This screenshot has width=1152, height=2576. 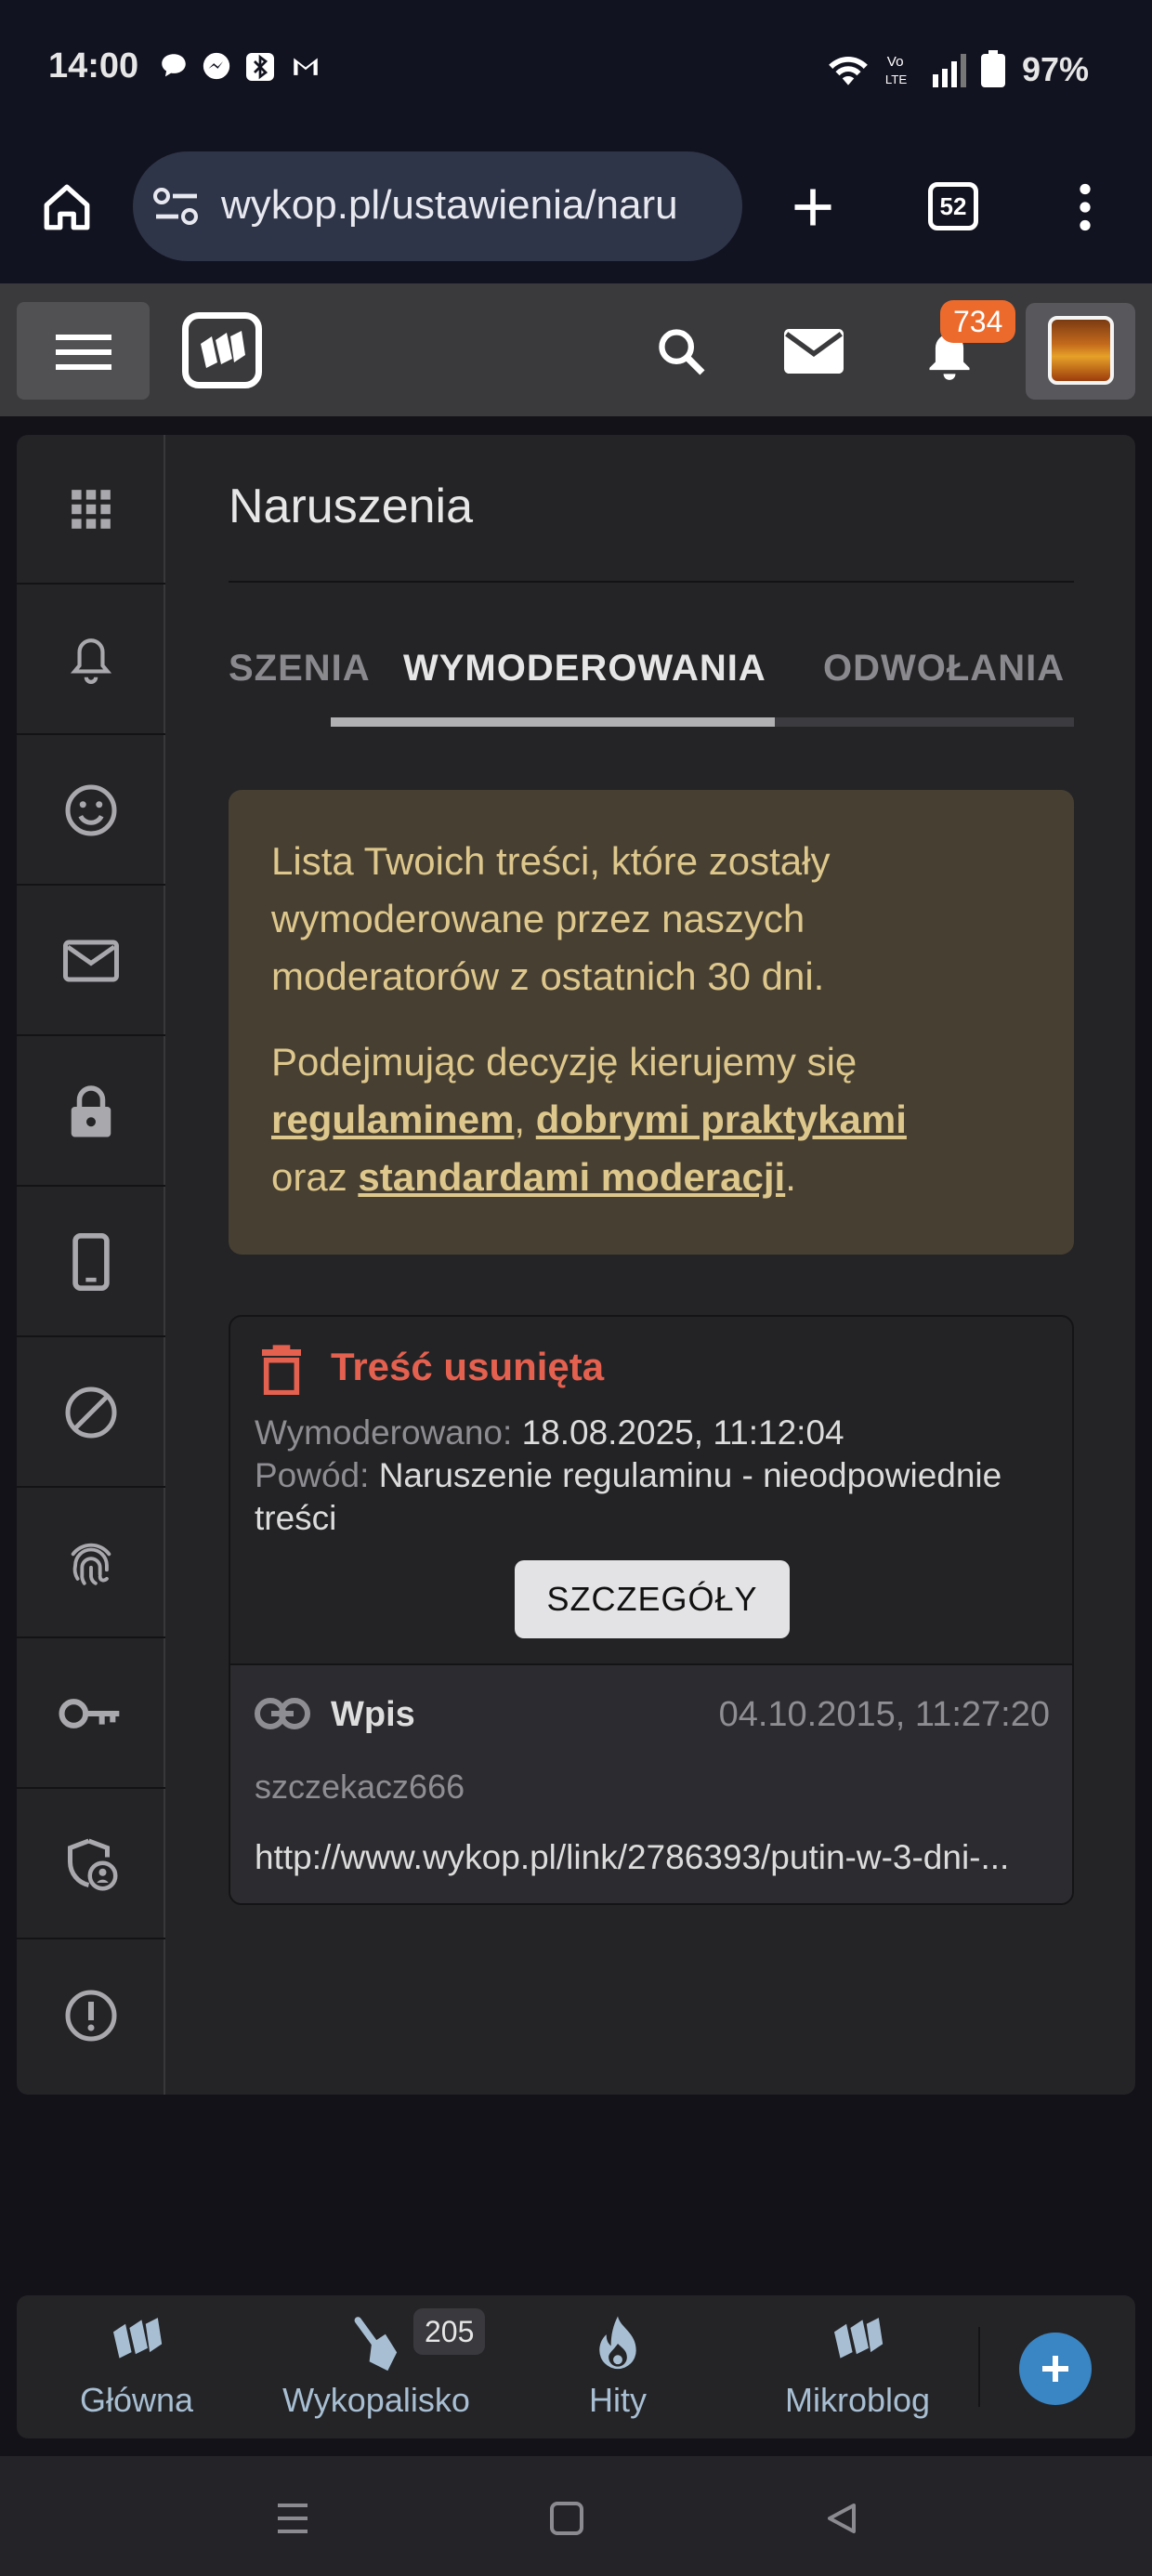 I want to click on sidebar-item-security, so click(x=91, y=1864).